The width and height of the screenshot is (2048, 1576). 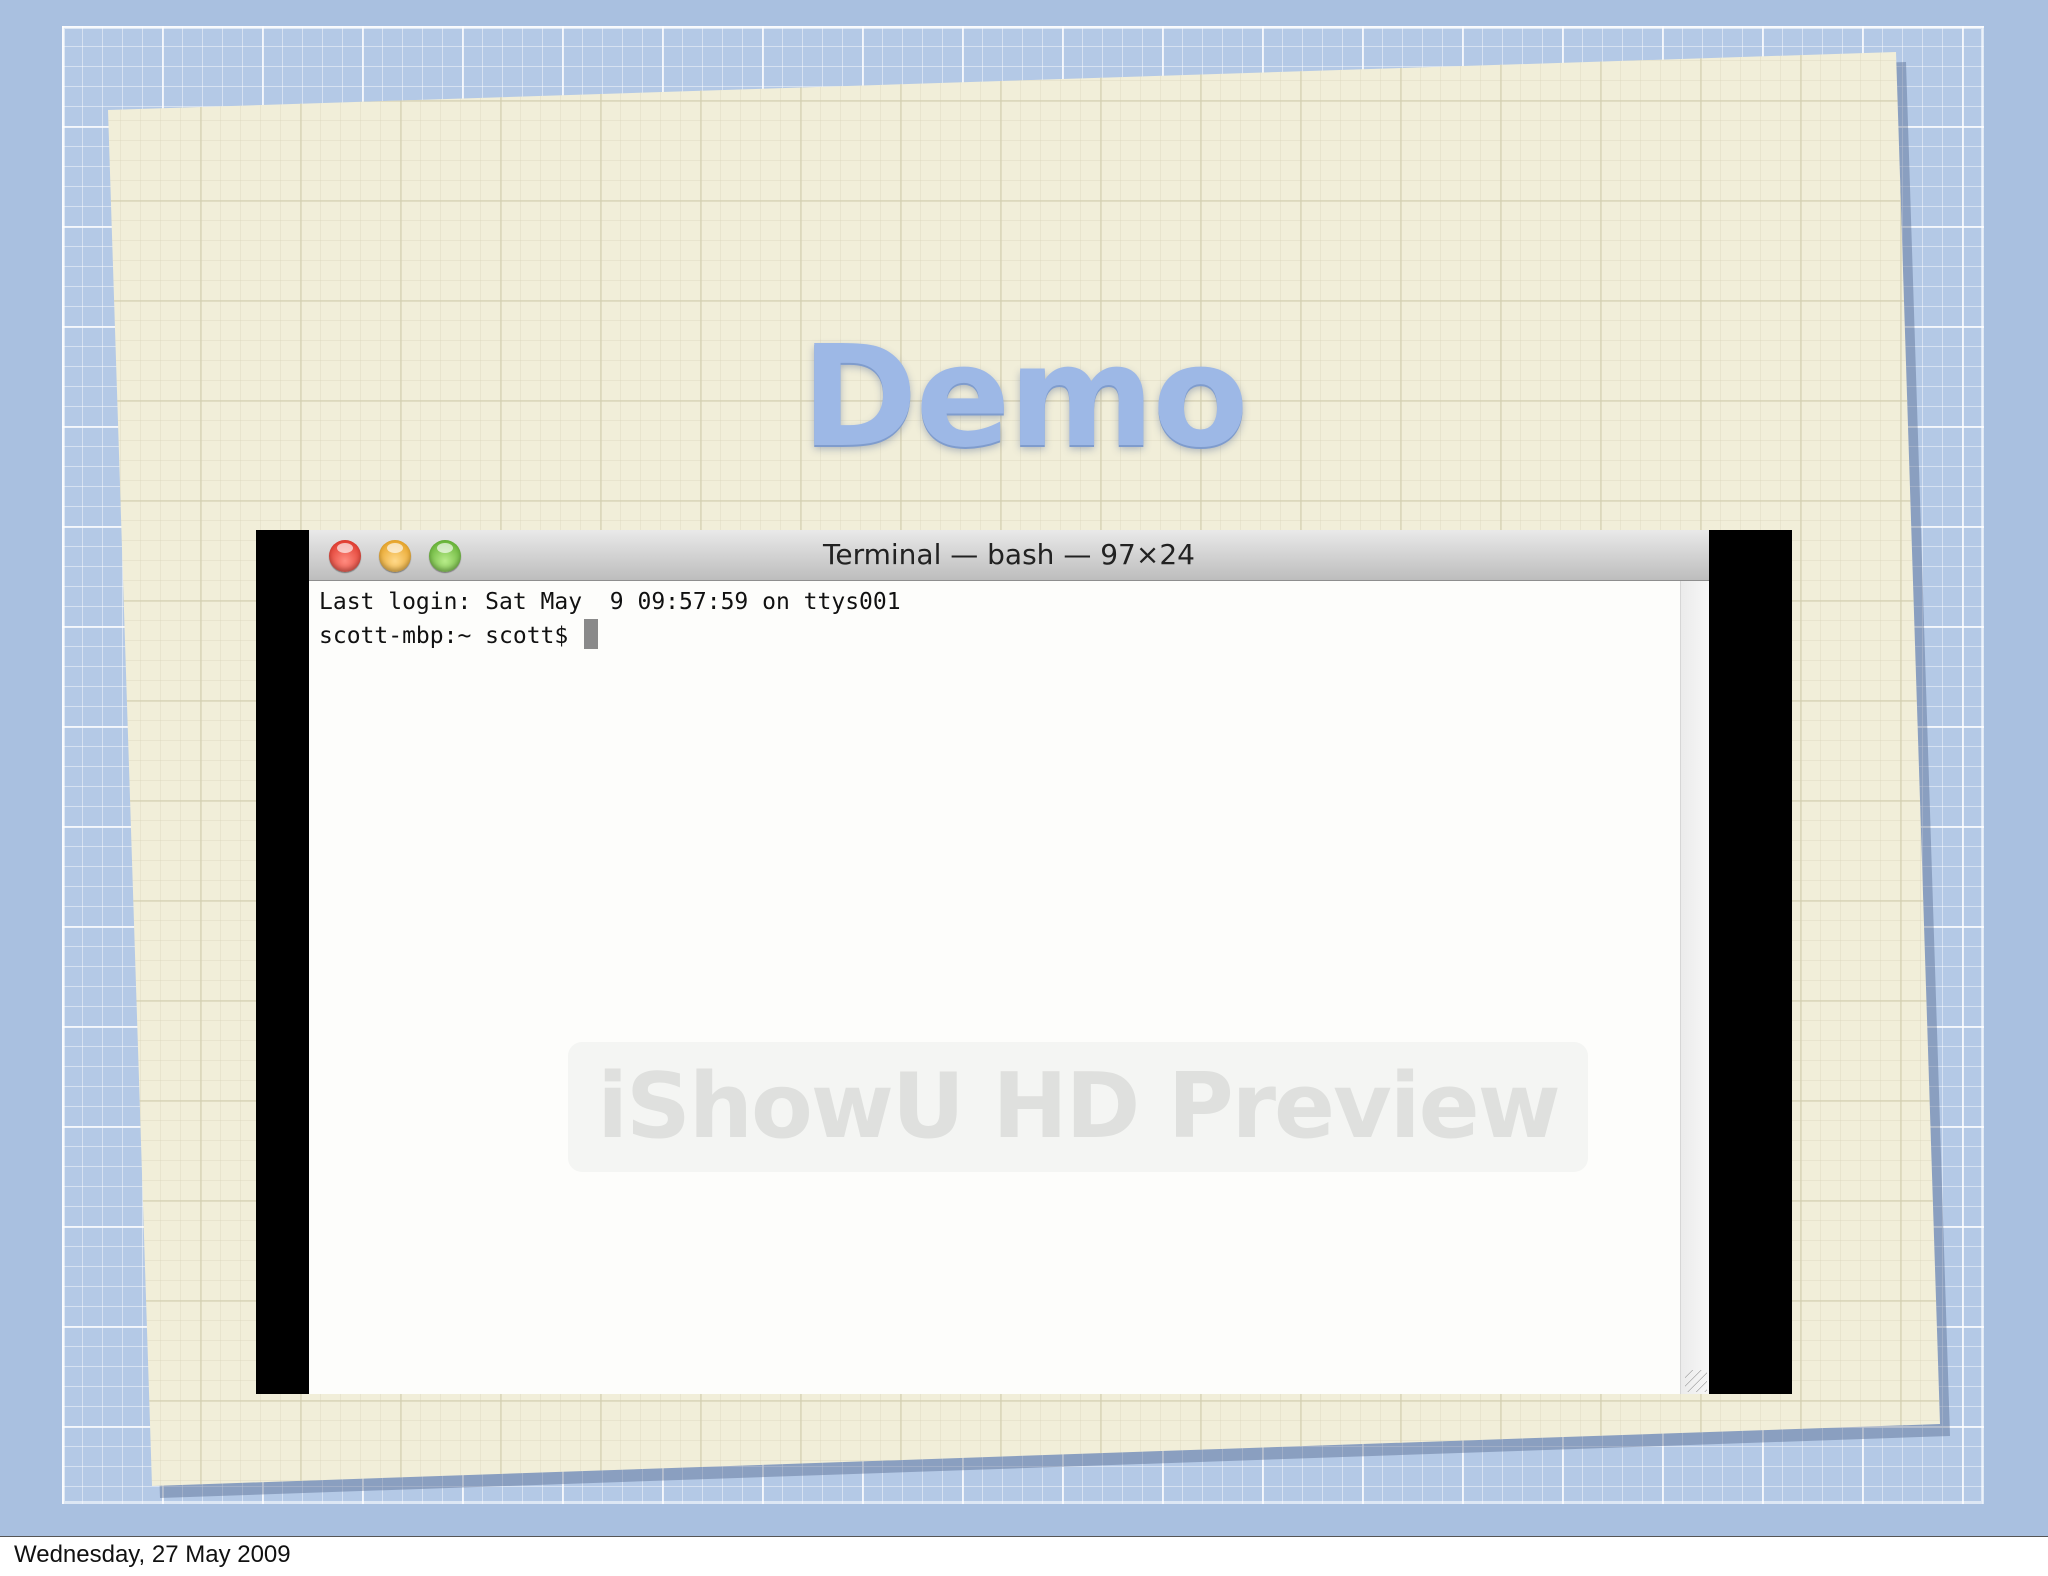 What do you see at coordinates (1024, 1536) in the screenshot?
I see `footer-divider` at bounding box center [1024, 1536].